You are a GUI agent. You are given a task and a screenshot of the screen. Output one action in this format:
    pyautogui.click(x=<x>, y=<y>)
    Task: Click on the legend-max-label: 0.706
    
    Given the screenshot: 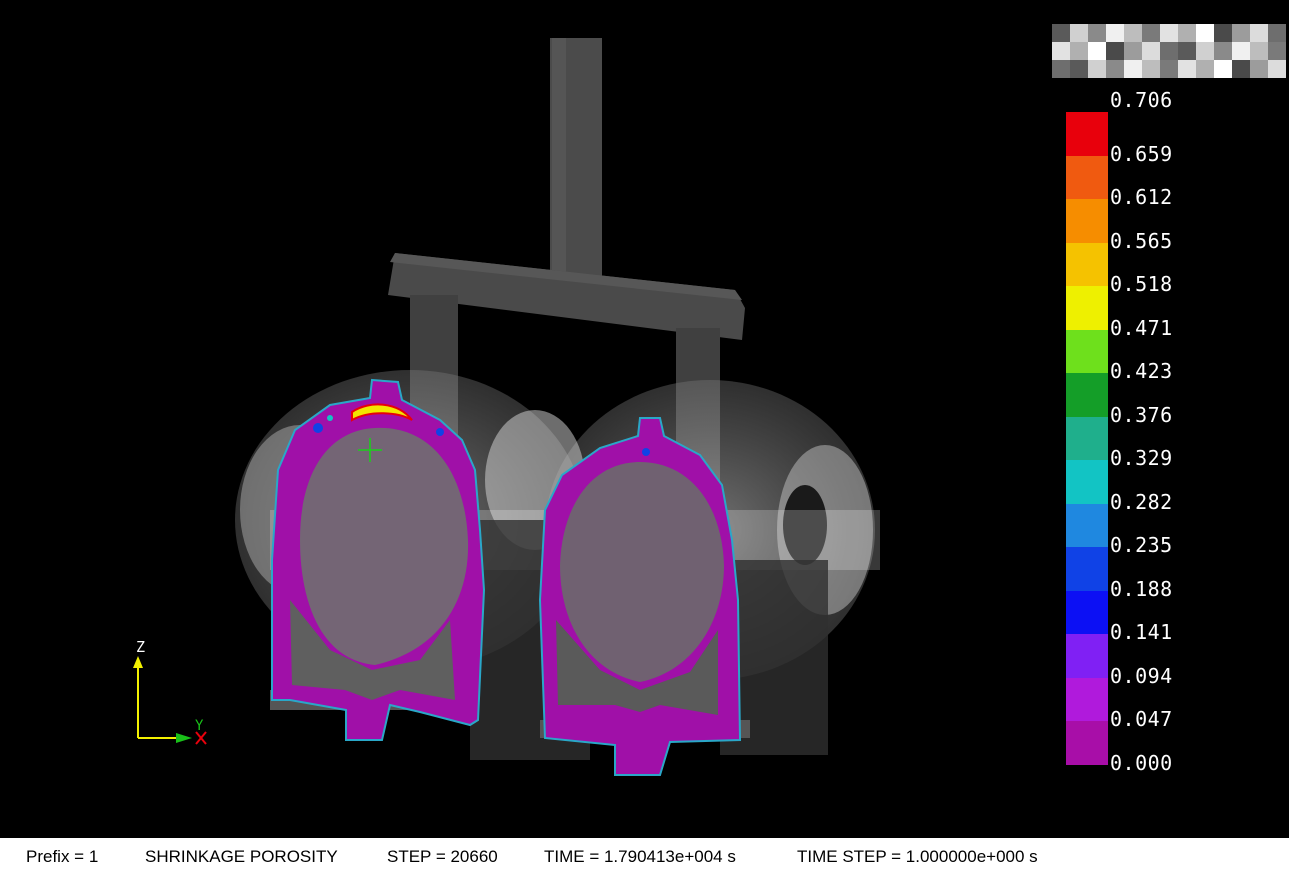 What is the action you would take?
    pyautogui.click(x=1141, y=100)
    